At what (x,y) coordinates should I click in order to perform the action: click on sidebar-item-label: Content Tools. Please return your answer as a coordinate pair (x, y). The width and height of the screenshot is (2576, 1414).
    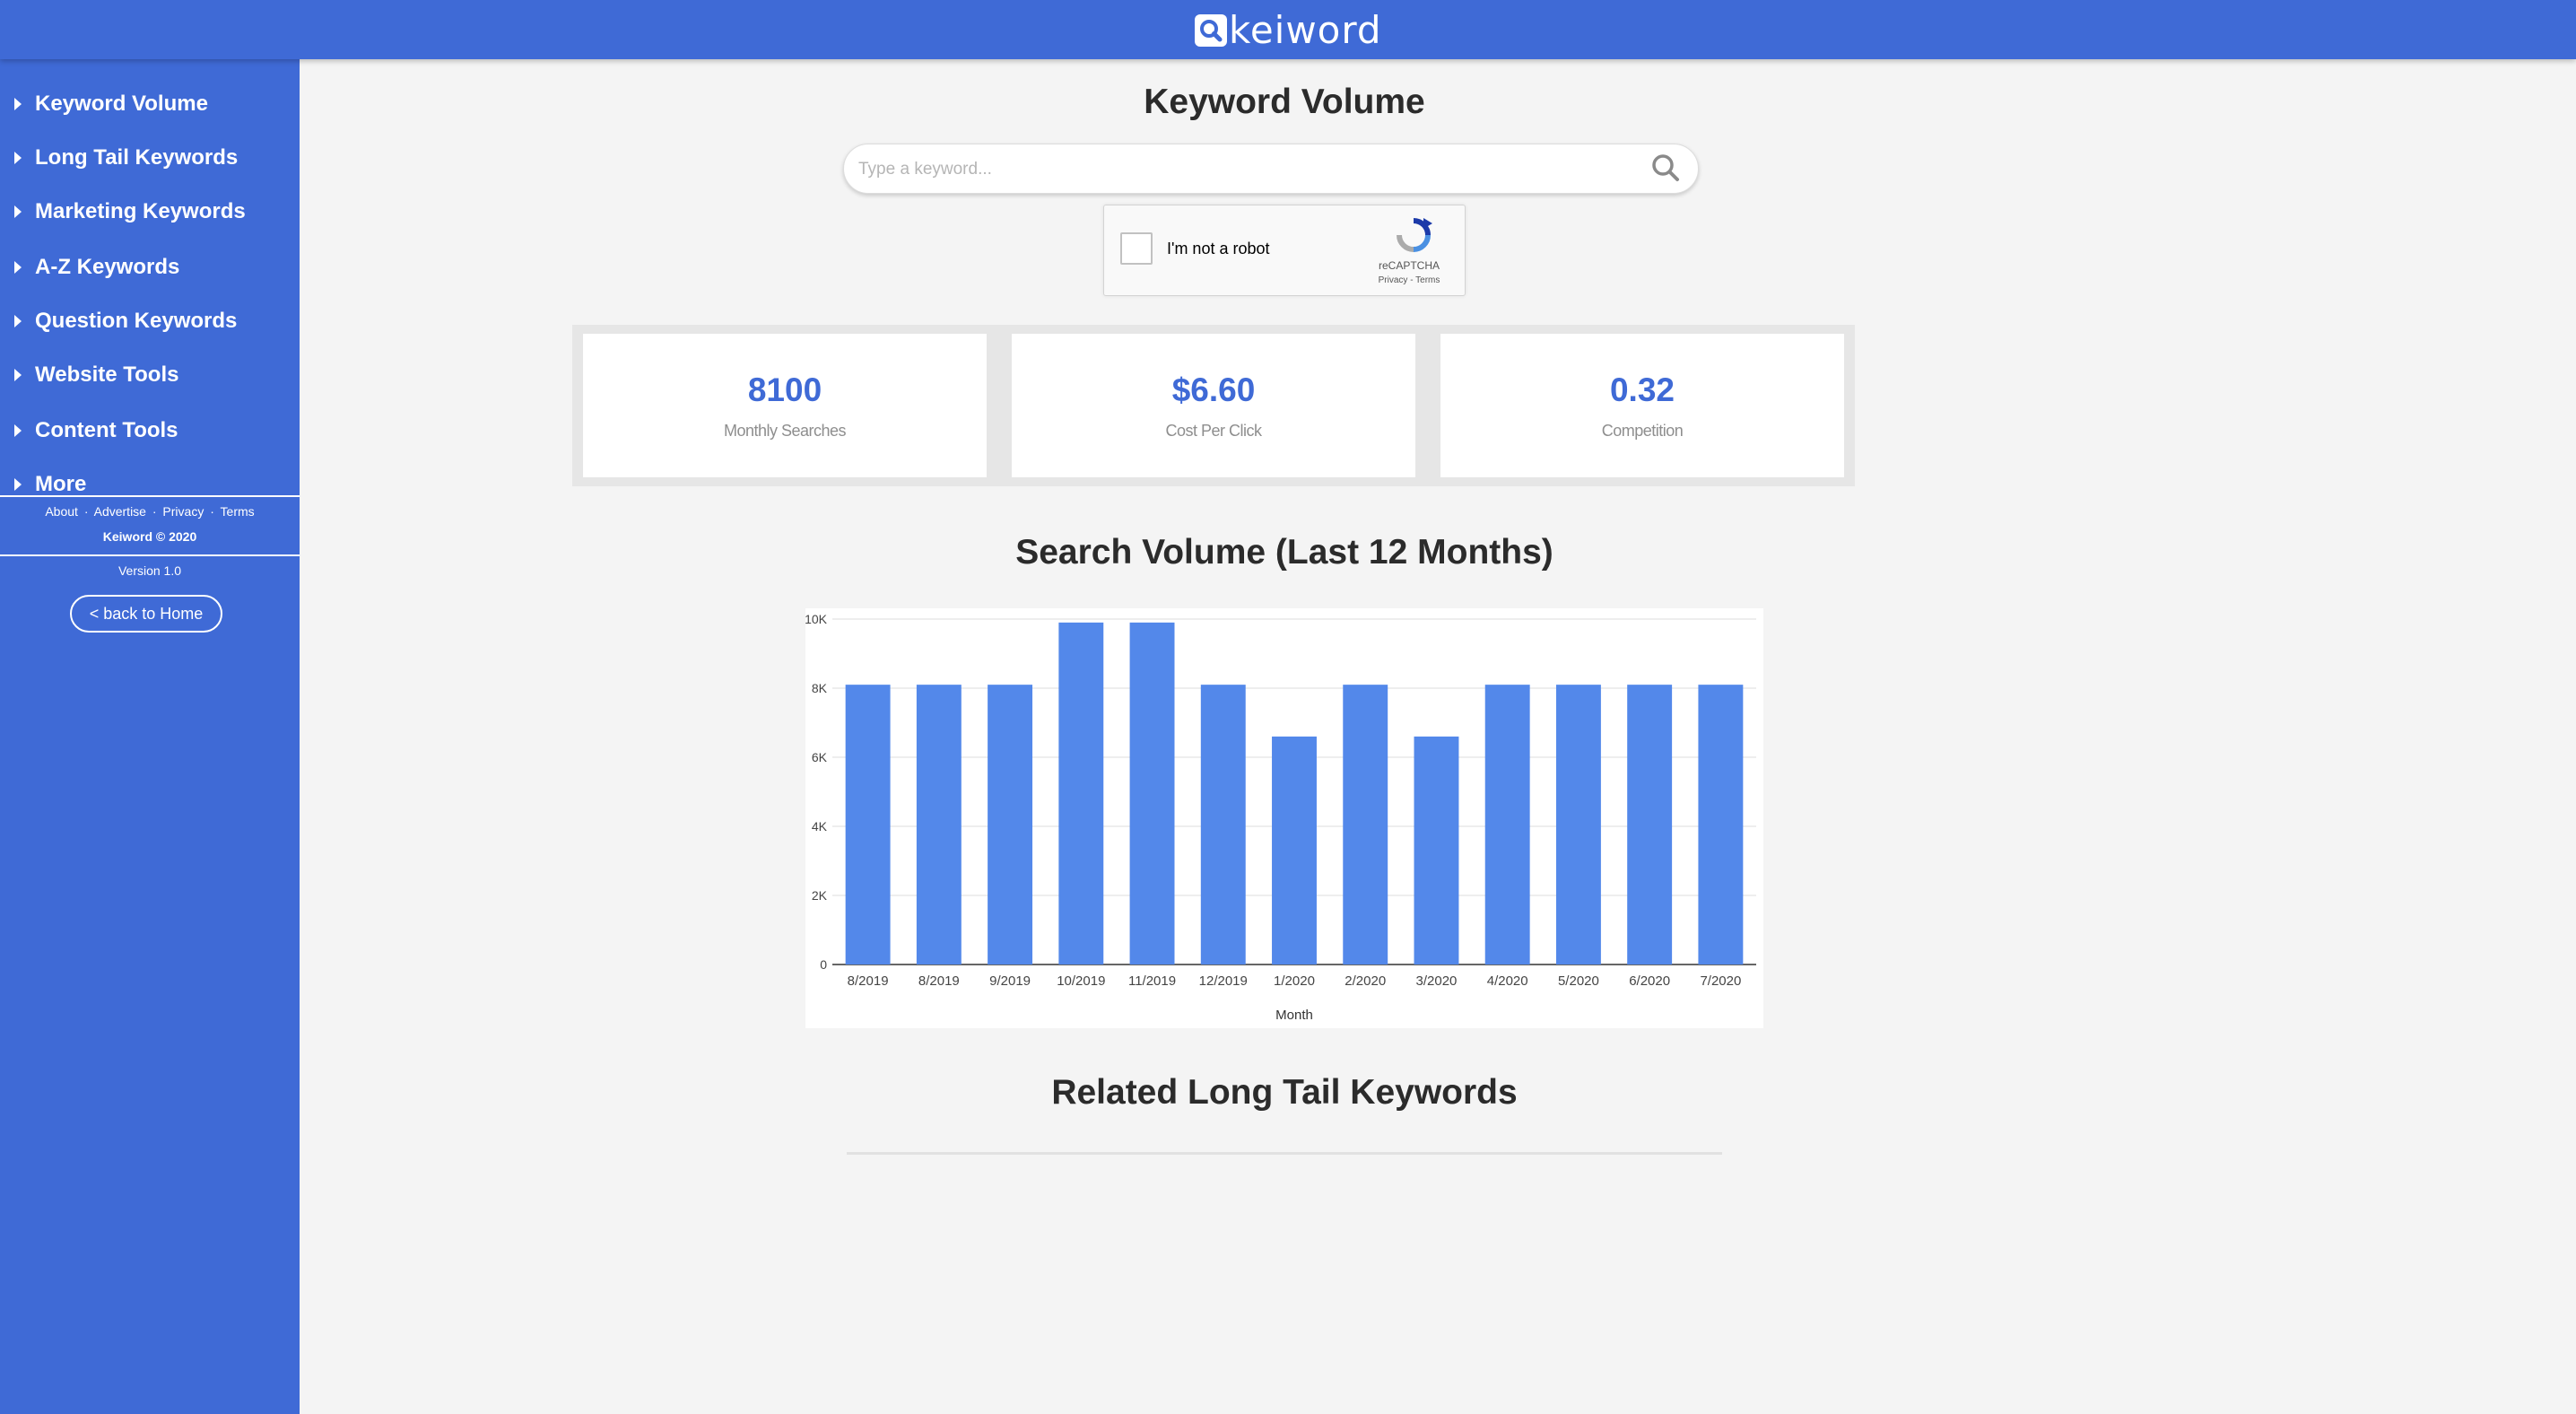
    Looking at the image, I should click on (106, 430).